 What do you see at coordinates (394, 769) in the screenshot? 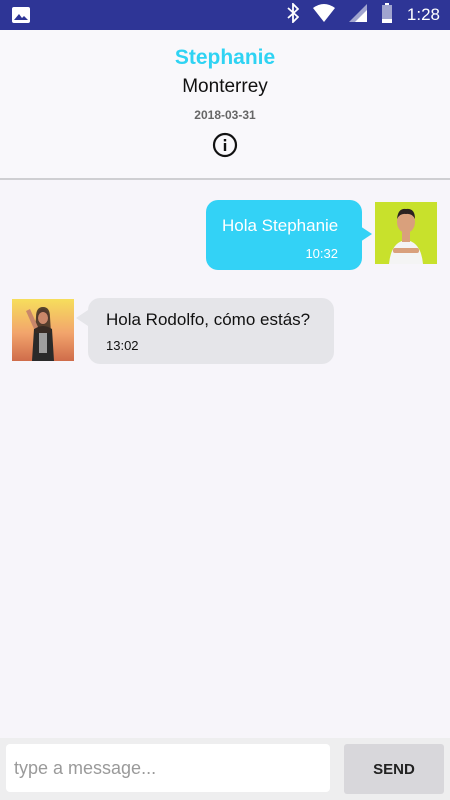
I see `send-button: SEND` at bounding box center [394, 769].